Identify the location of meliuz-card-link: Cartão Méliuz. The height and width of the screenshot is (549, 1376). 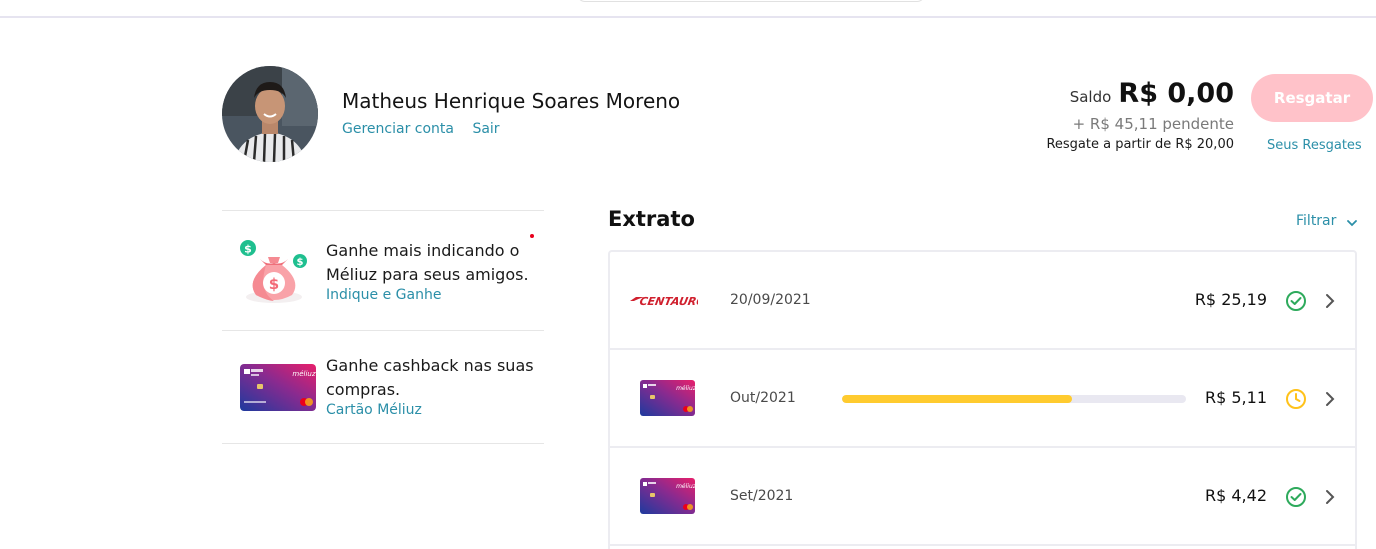
(433, 410).